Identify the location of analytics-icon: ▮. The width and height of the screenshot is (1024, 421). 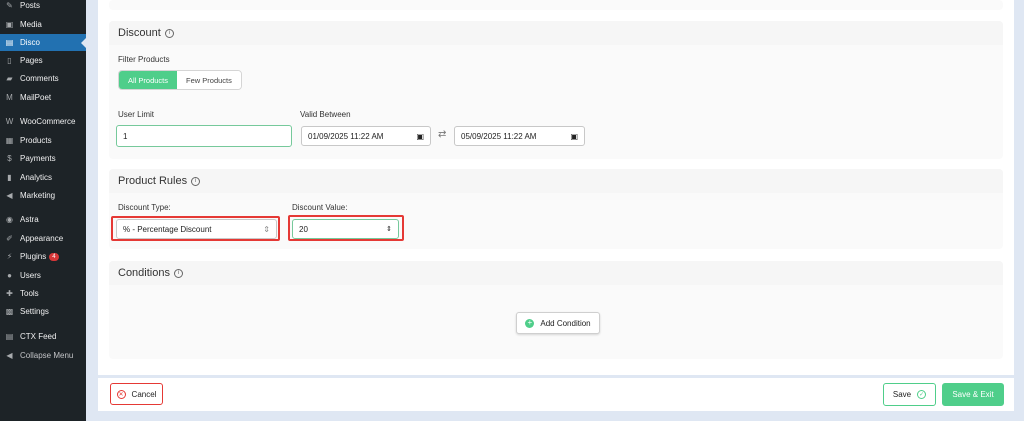
(9, 177).